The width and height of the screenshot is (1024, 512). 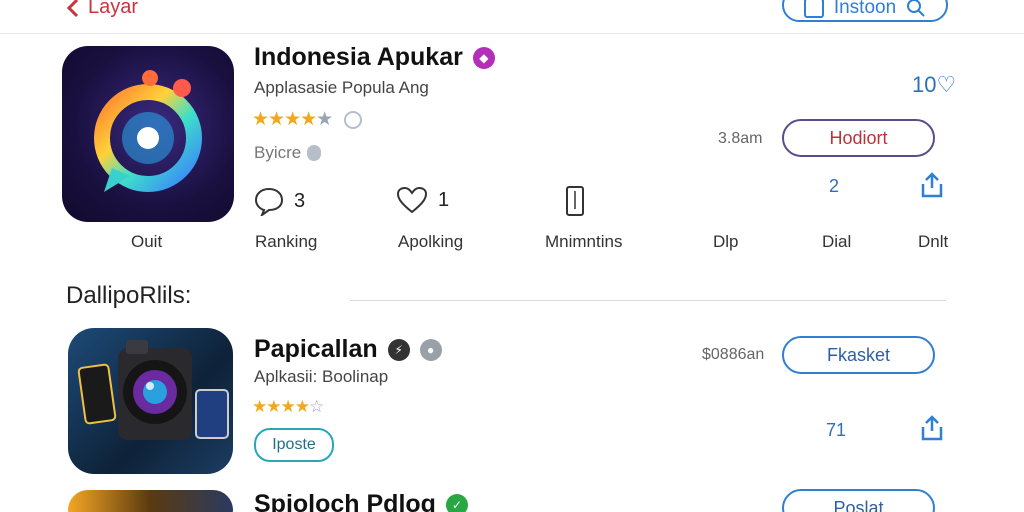 I want to click on stat-phone, so click(x=575, y=201).